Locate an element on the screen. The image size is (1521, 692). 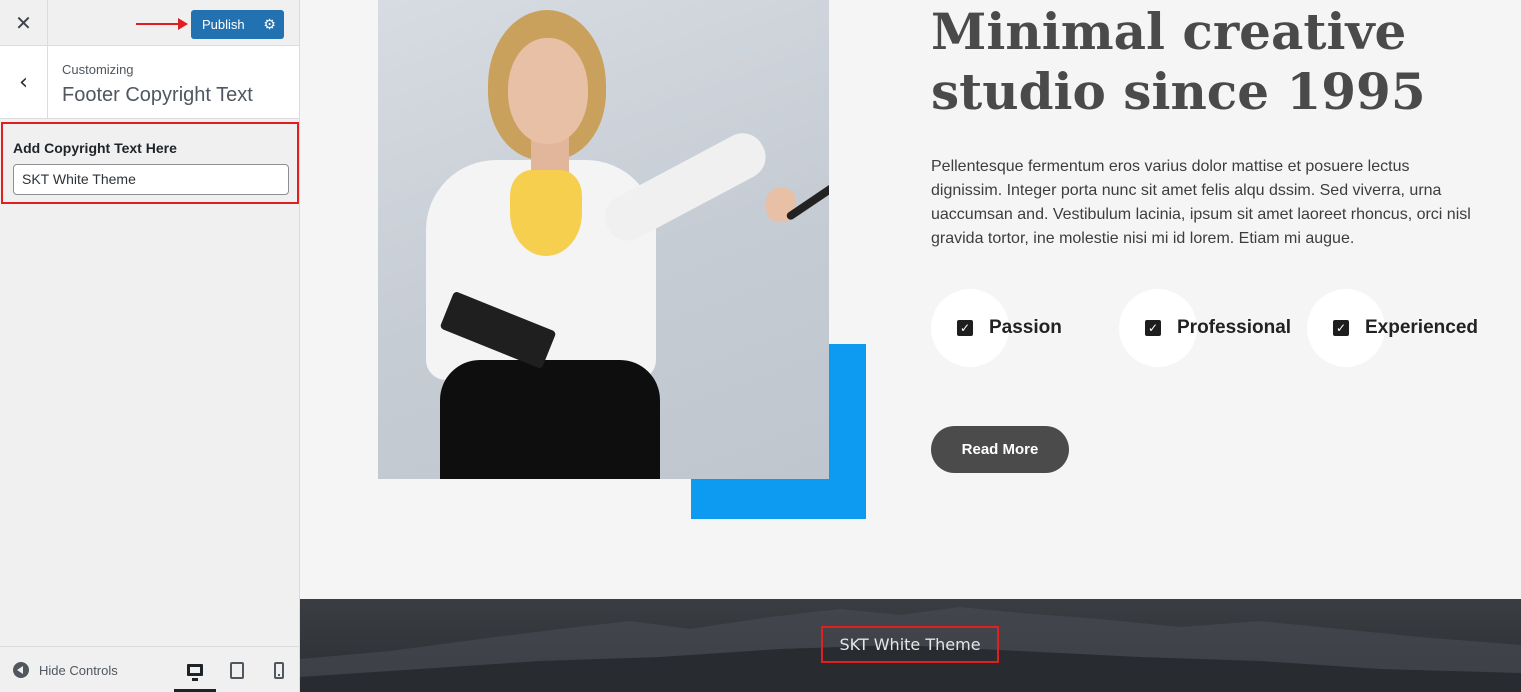
hide-controls-button: Hide Controls is located at coordinates (65, 669).